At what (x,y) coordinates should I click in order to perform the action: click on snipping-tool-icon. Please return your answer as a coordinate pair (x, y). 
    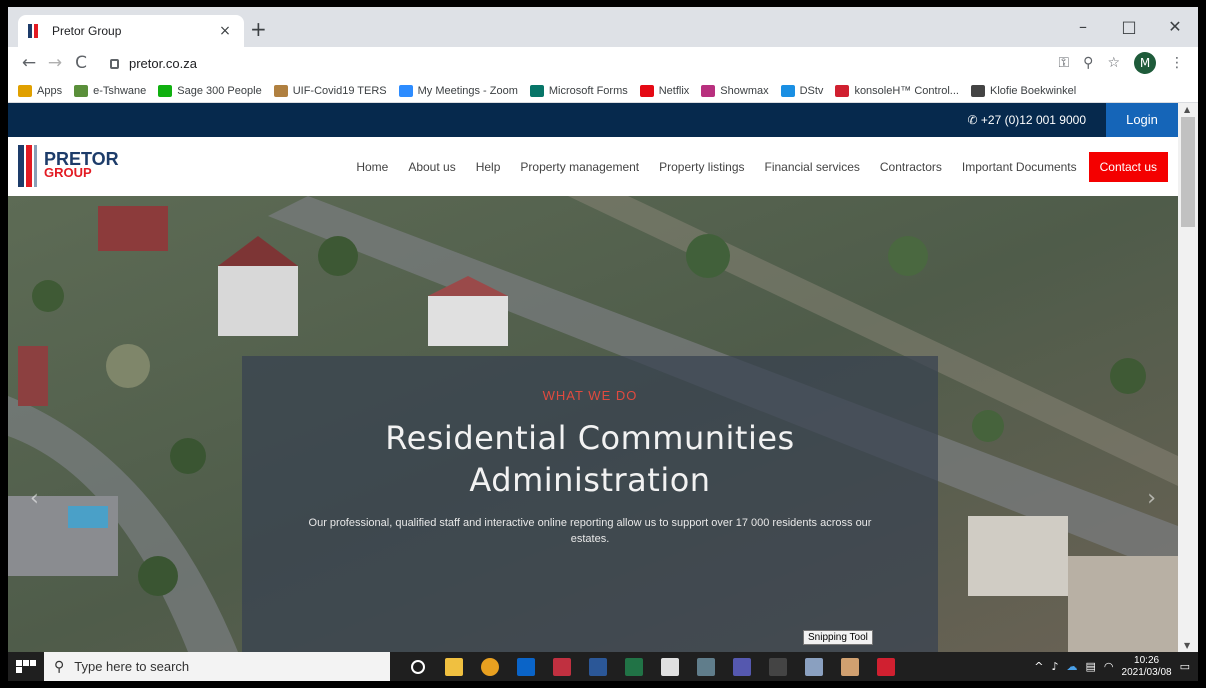
    Looking at the image, I should click on (814, 666).